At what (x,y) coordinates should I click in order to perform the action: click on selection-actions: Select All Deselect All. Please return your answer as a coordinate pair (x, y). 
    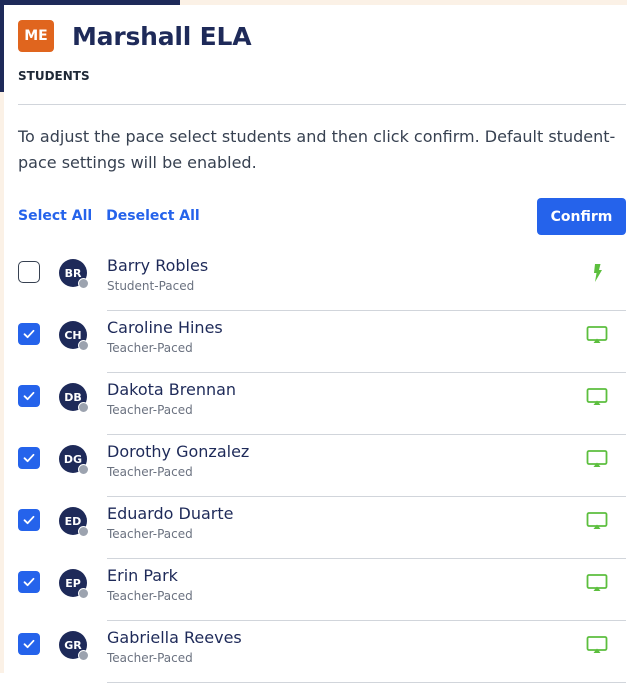
    Looking at the image, I should click on (109, 216).